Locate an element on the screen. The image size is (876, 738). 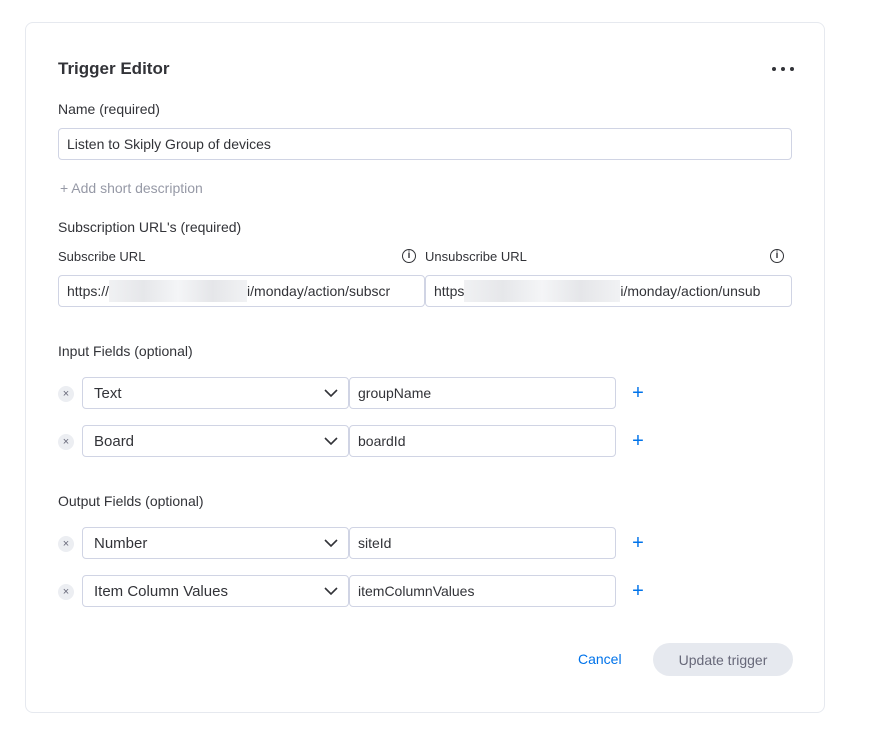
field-name-value: siteId is located at coordinates (375, 543).